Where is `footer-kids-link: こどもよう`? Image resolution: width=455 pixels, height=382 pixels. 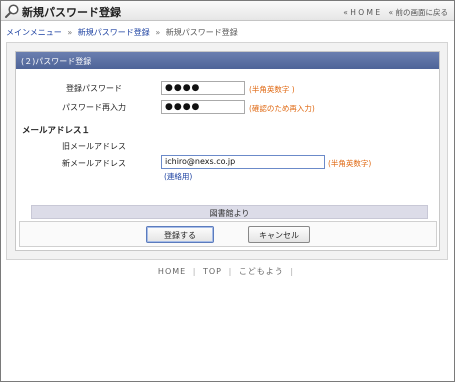 footer-kids-link: こどもよう is located at coordinates (261, 271).